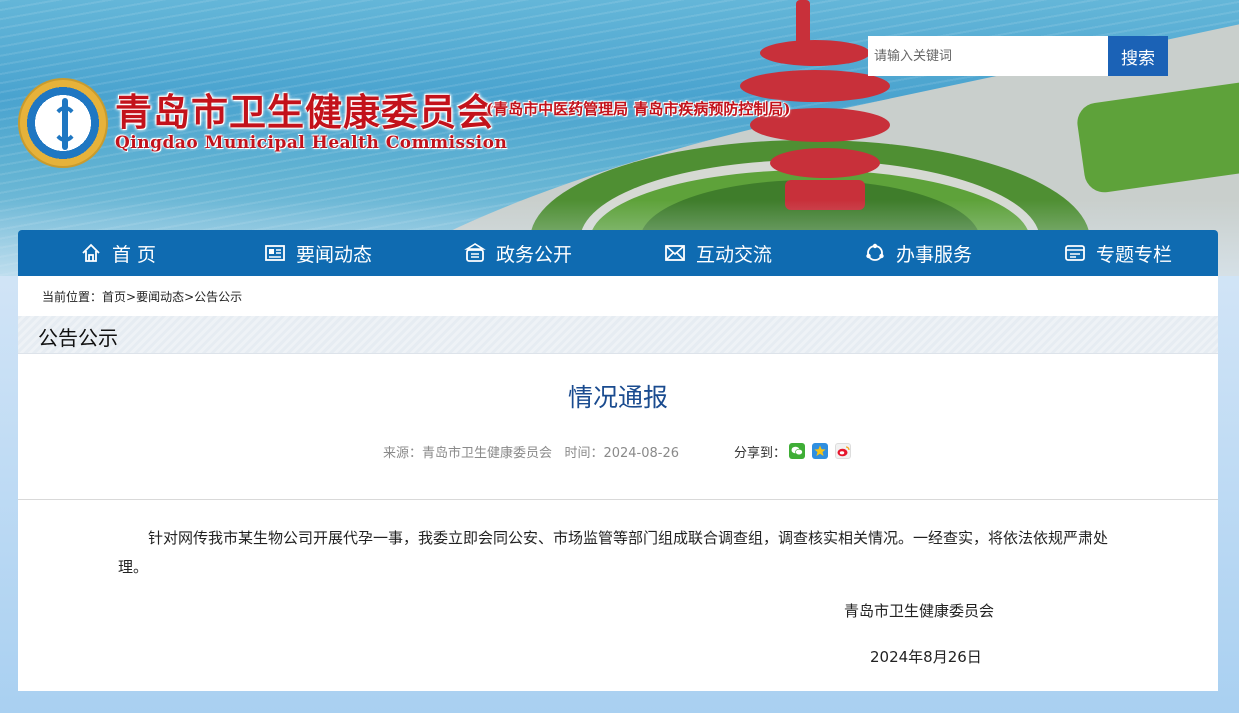  I want to click on source-value: 青岛市卫生健康委员会, so click(487, 453).